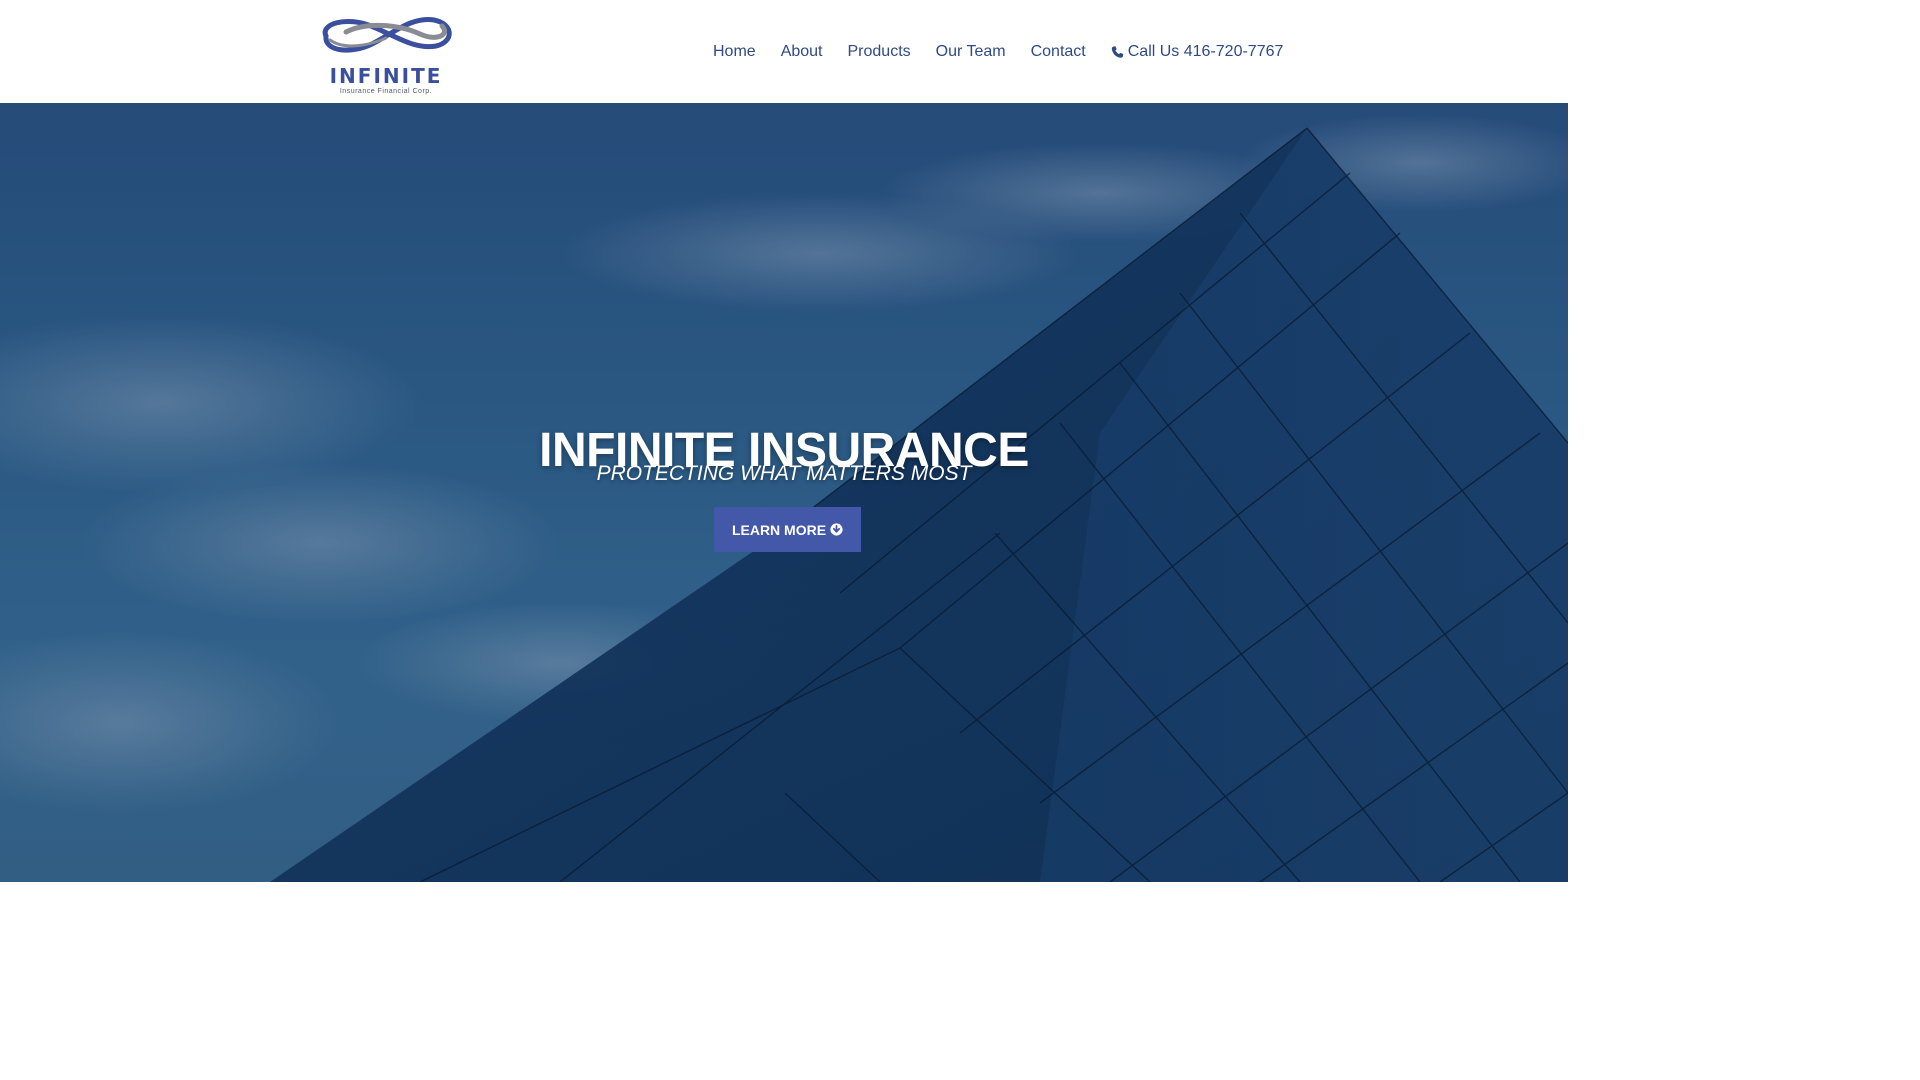 This screenshot has height=1080, width=1920. Describe the element at coordinates (836, 529) in the screenshot. I see `arrow-circle-down-icon` at that location.